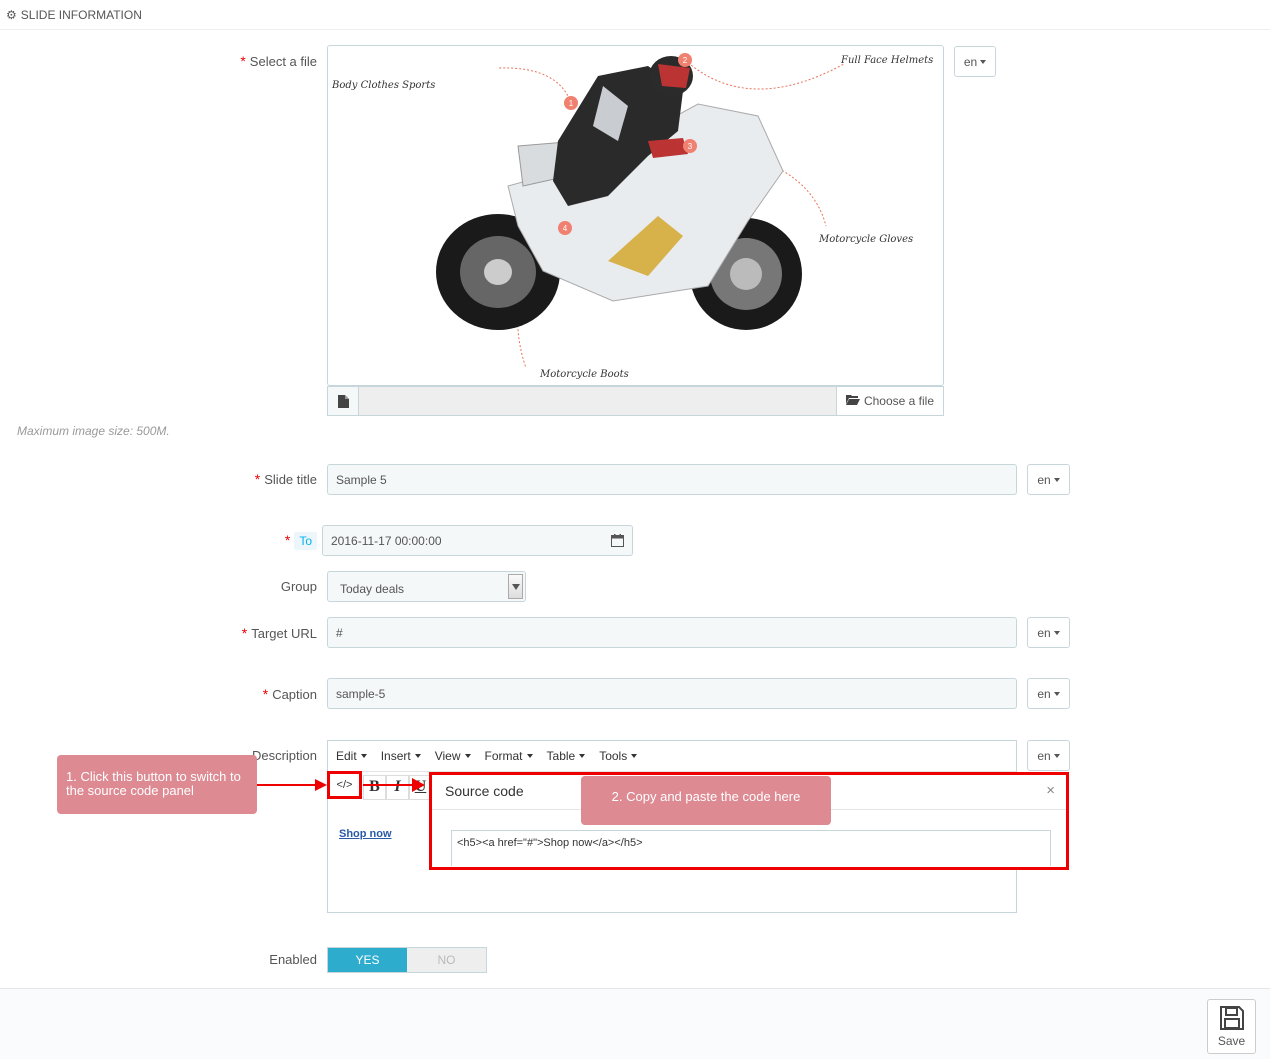 The height and width of the screenshot is (1059, 1270). Describe the element at coordinates (484, 791) in the screenshot. I see `source-code-title: Source code` at that location.